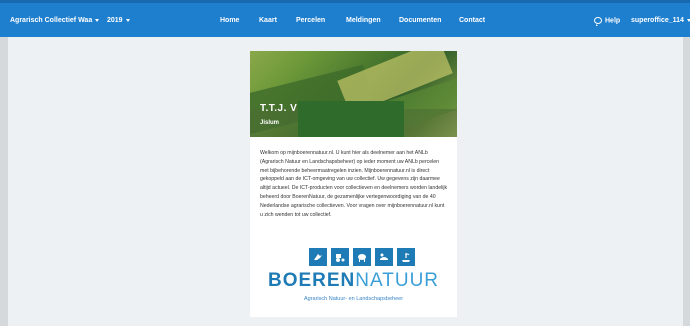 The height and width of the screenshot is (326, 690). I want to click on participant-name: T.T.J. V, so click(279, 108).